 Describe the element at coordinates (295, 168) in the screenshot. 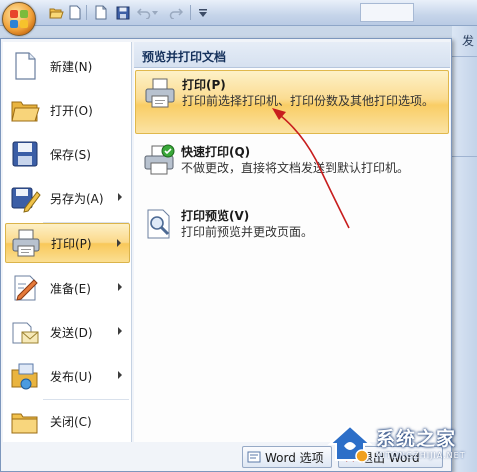

I see `submenu-item-description: 不做更改，直接将文档发送到默认打印机。` at that location.